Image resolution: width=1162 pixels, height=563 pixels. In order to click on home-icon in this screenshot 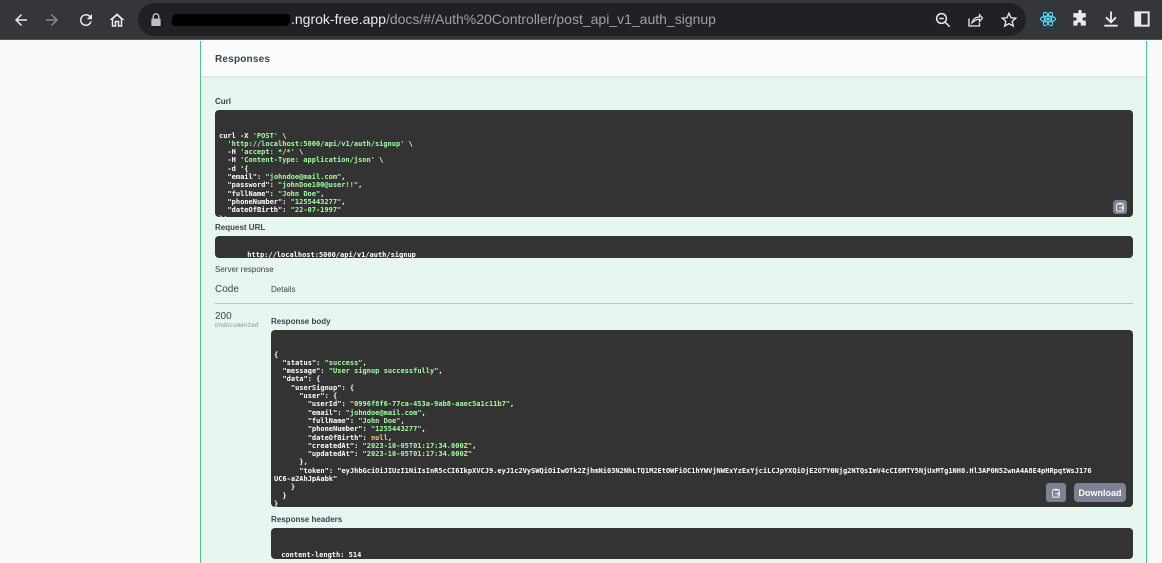, I will do `click(117, 20)`.